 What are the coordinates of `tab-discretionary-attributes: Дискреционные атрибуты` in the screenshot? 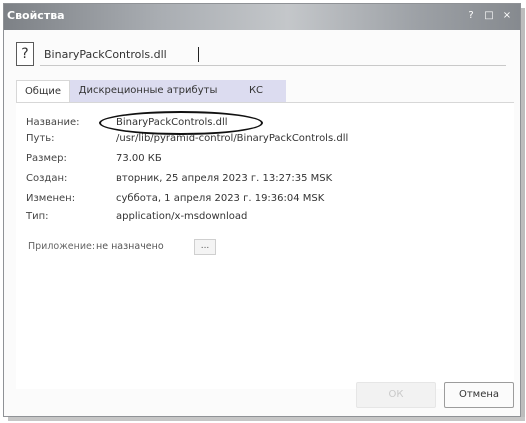 It's located at (148, 91).